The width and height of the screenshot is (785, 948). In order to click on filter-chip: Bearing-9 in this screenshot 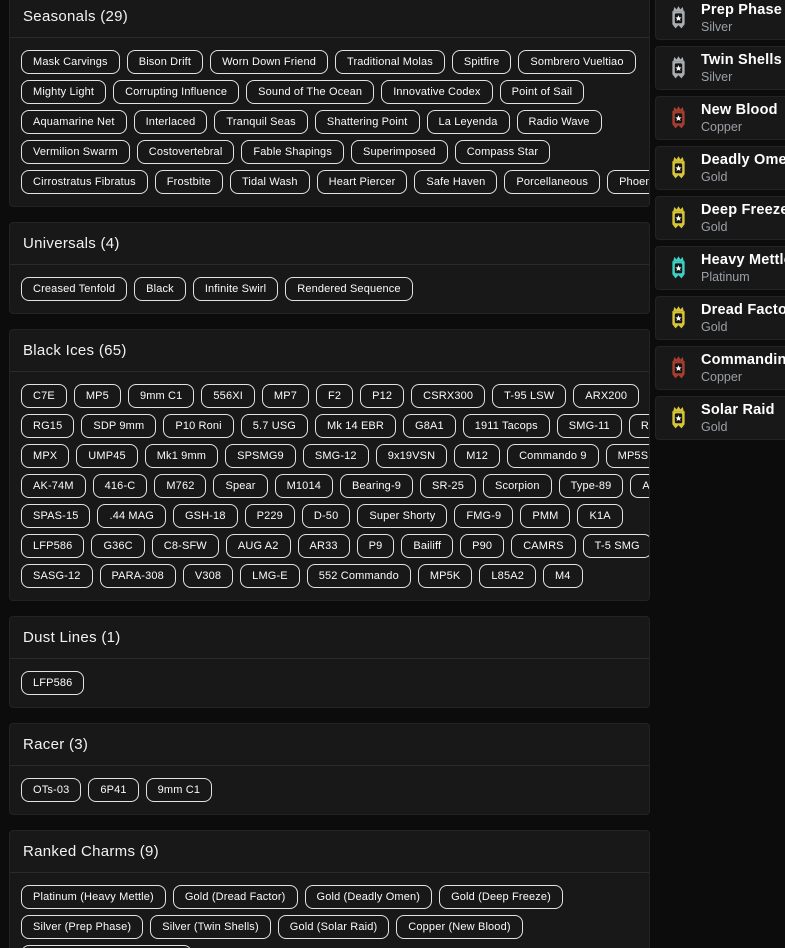, I will do `click(376, 486)`.